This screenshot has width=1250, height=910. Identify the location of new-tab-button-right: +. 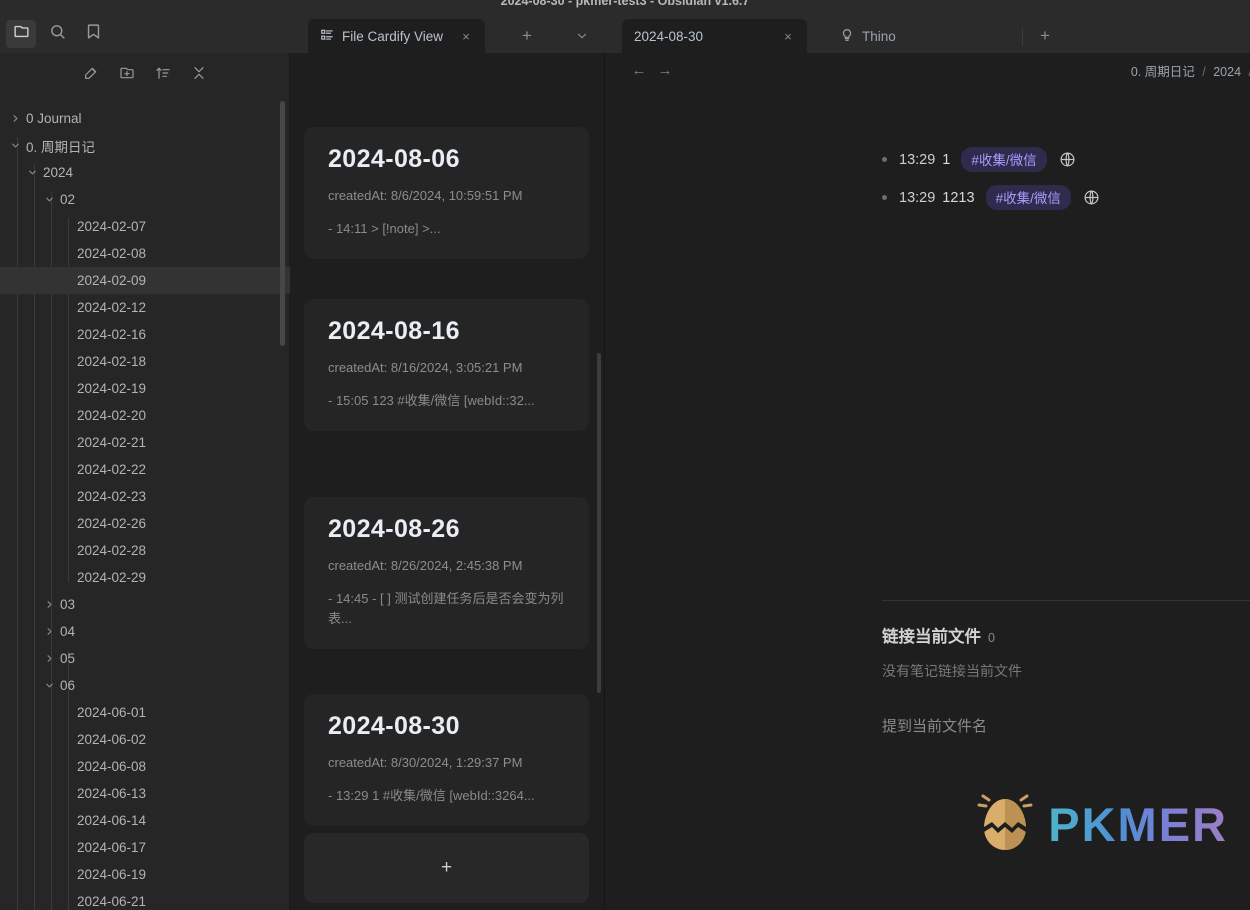
(1045, 36).